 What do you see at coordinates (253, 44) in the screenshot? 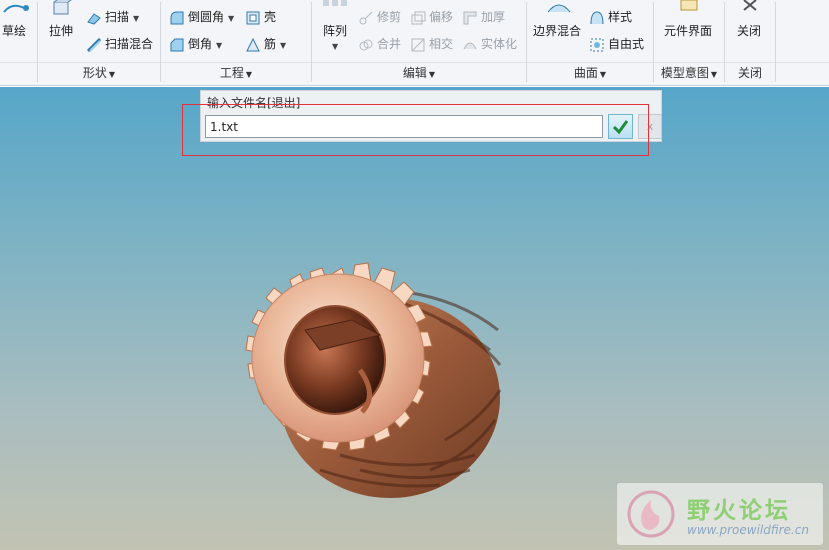
I see `rib-icon` at bounding box center [253, 44].